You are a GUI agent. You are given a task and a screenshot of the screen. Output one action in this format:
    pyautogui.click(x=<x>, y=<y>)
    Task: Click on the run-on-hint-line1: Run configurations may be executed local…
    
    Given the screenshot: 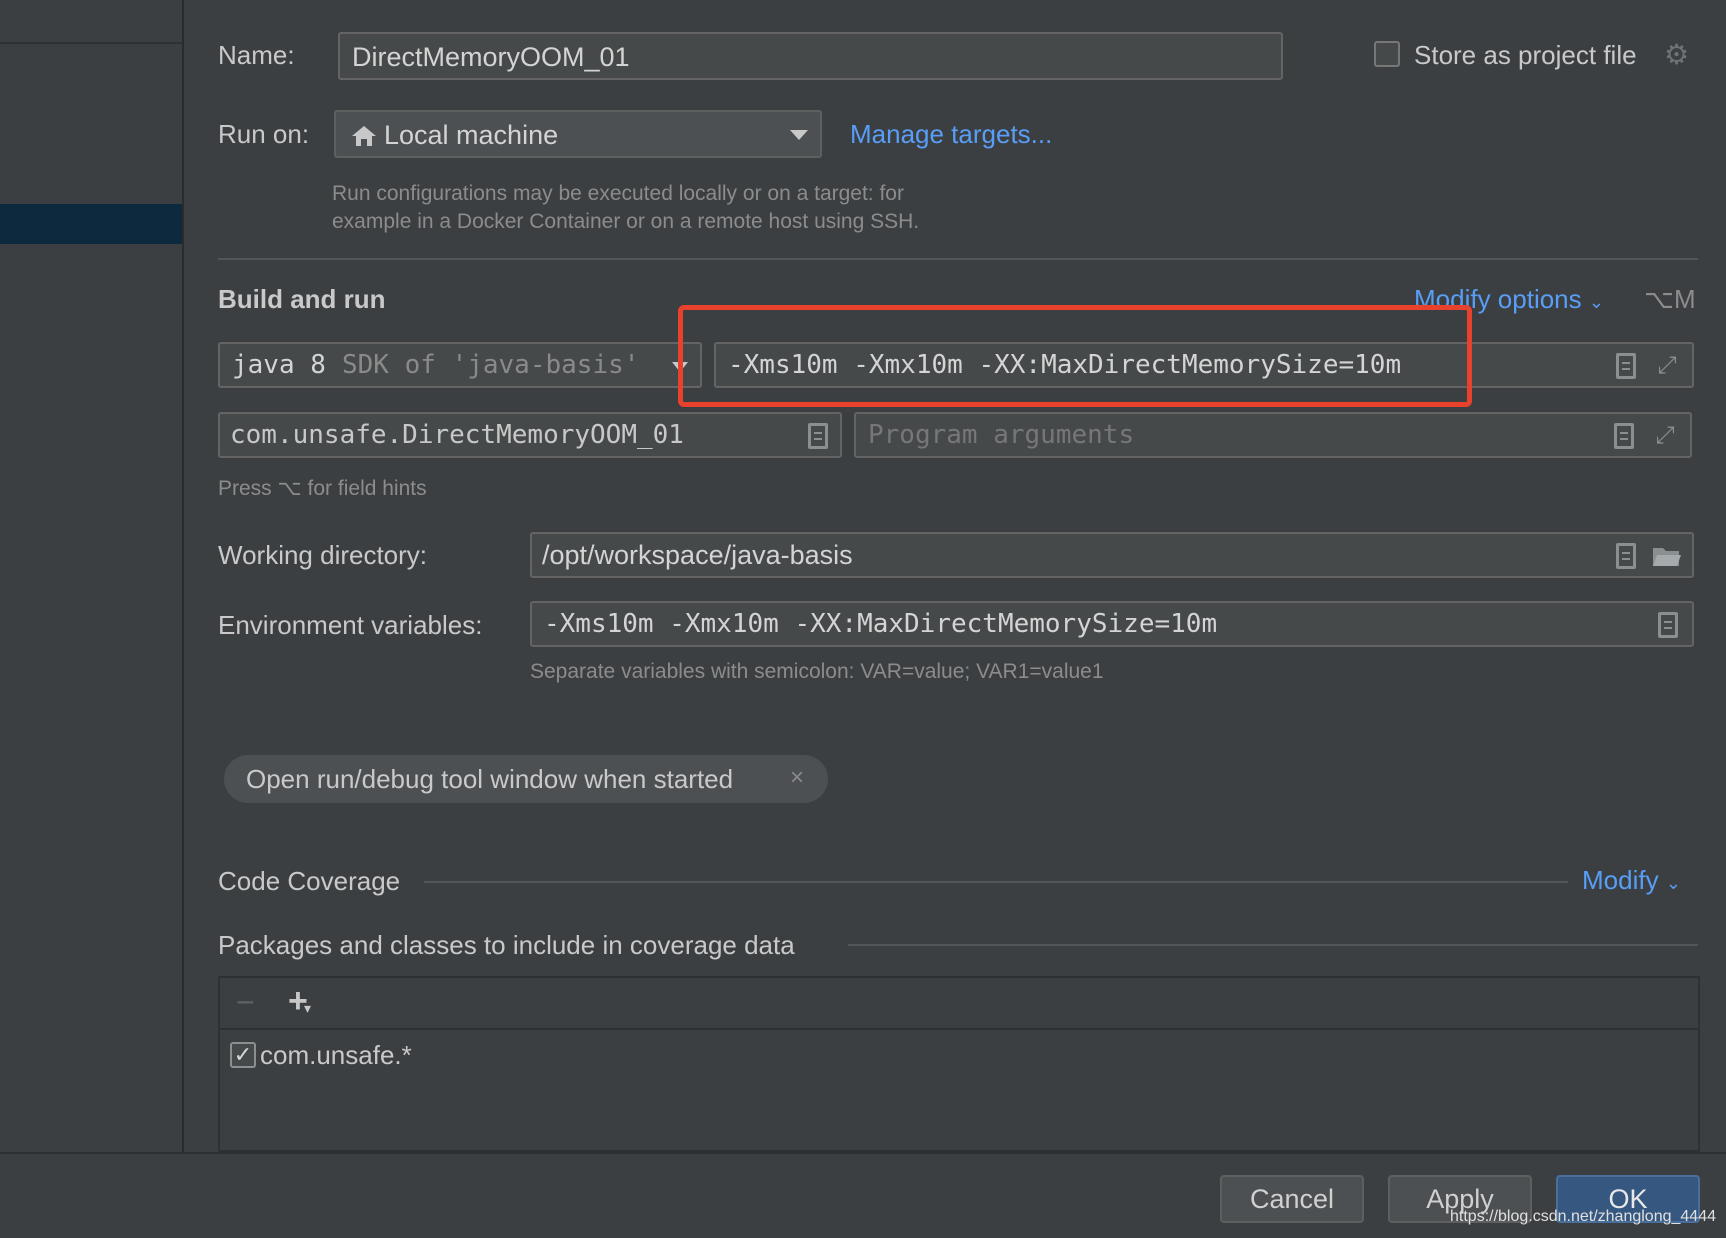 What is the action you would take?
    pyautogui.click(x=618, y=193)
    